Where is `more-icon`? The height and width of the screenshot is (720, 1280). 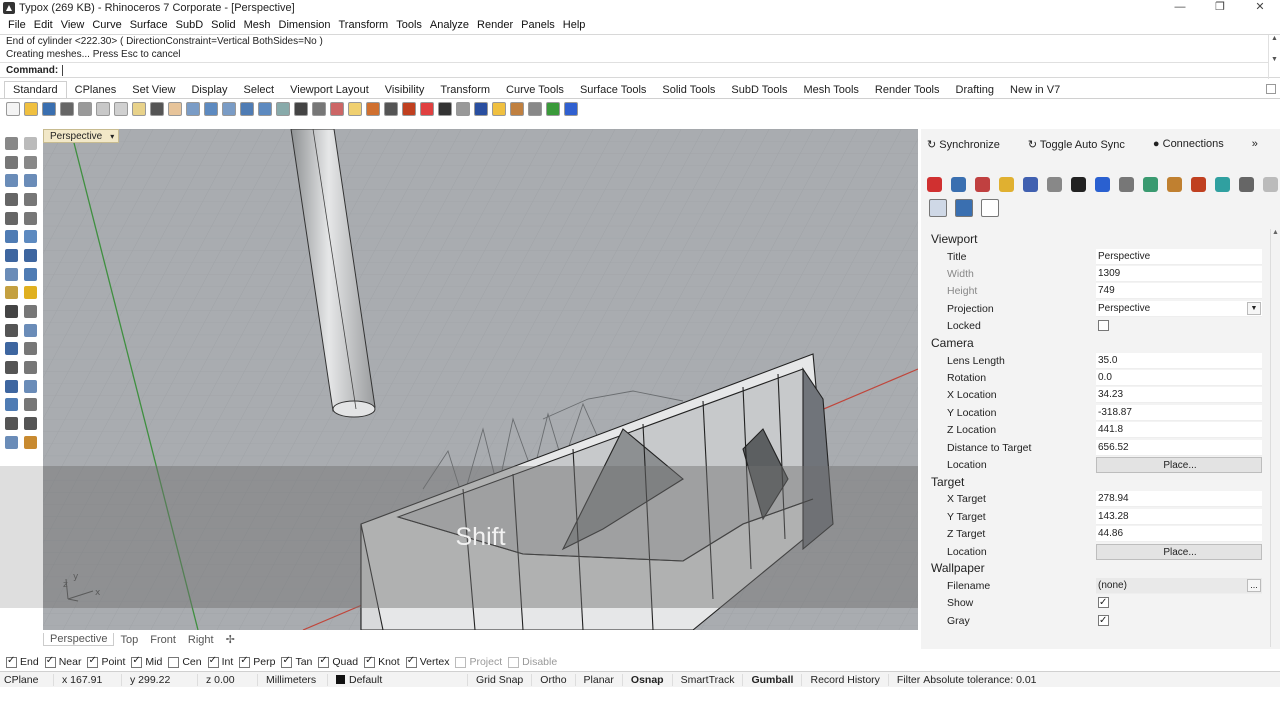 more-icon is located at coordinates (1270, 184).